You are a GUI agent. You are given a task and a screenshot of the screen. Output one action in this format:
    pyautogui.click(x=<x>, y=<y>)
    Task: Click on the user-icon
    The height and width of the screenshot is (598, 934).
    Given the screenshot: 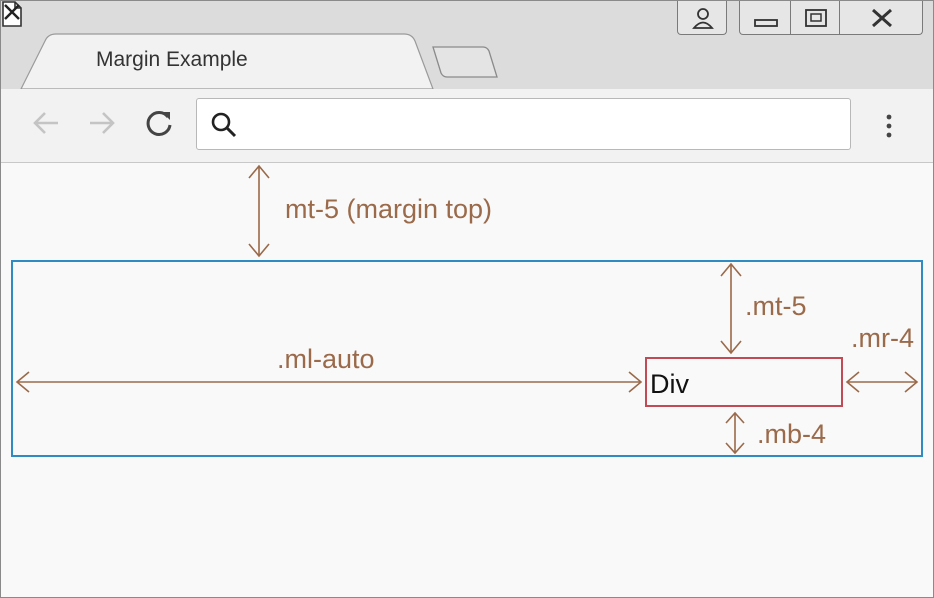 What is the action you would take?
    pyautogui.click(x=703, y=18)
    